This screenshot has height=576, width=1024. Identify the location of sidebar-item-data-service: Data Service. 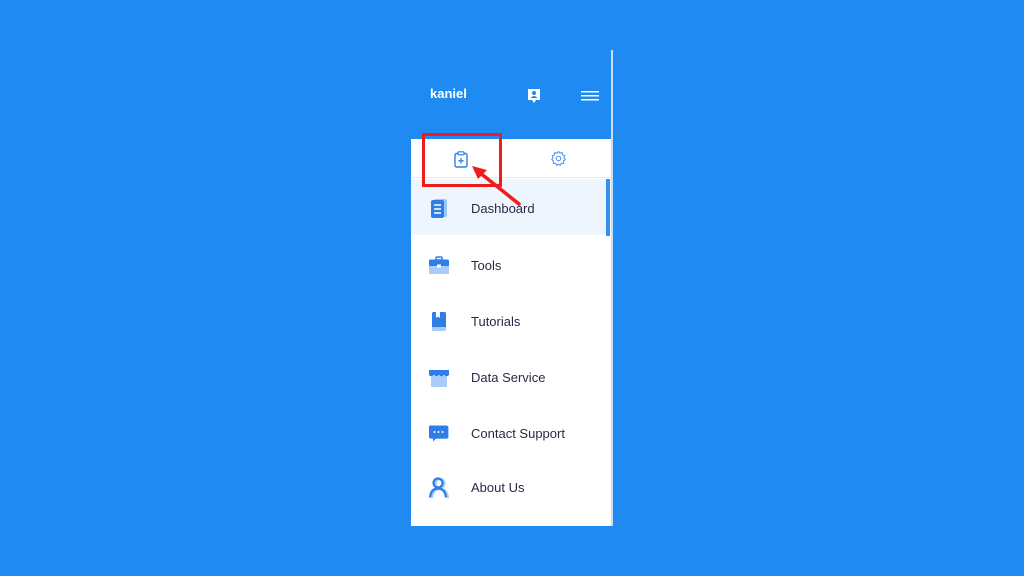
(511, 376).